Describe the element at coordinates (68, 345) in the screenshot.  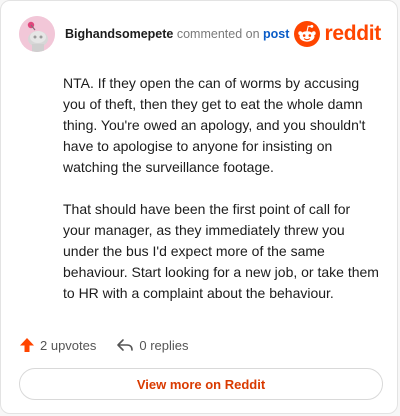
I see `upvote-count: 2 upvotes` at that location.